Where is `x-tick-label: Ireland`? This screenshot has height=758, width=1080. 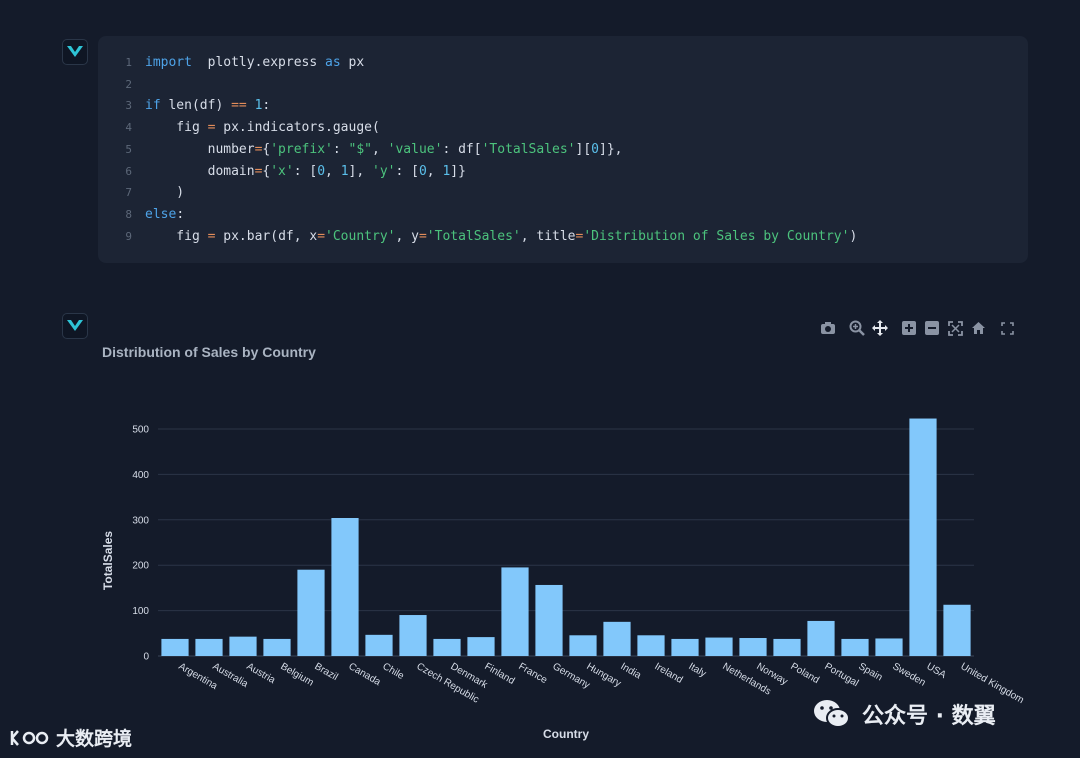 x-tick-label: Ireland is located at coordinates (669, 673).